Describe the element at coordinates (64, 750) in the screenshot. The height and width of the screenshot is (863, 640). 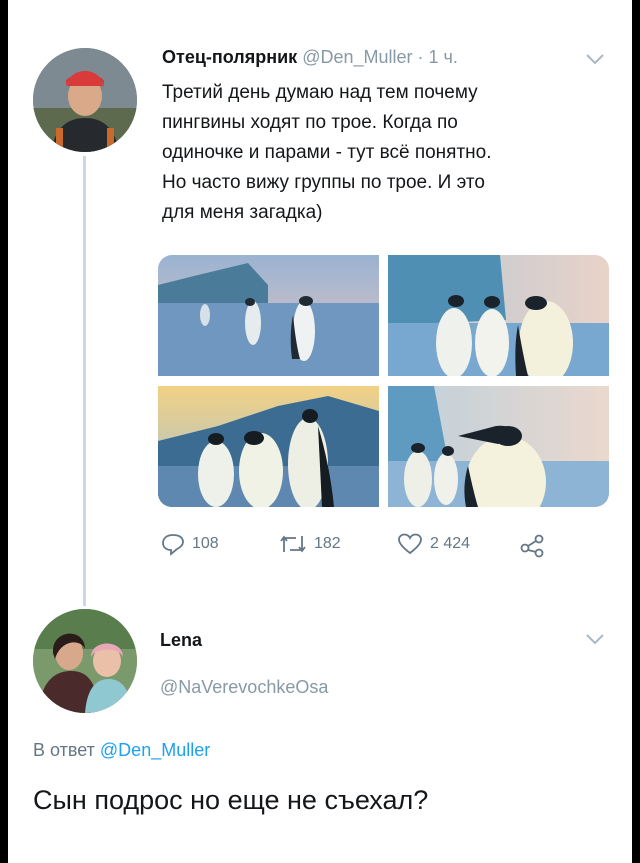
I see `reply-prefix: В ответ` at that location.